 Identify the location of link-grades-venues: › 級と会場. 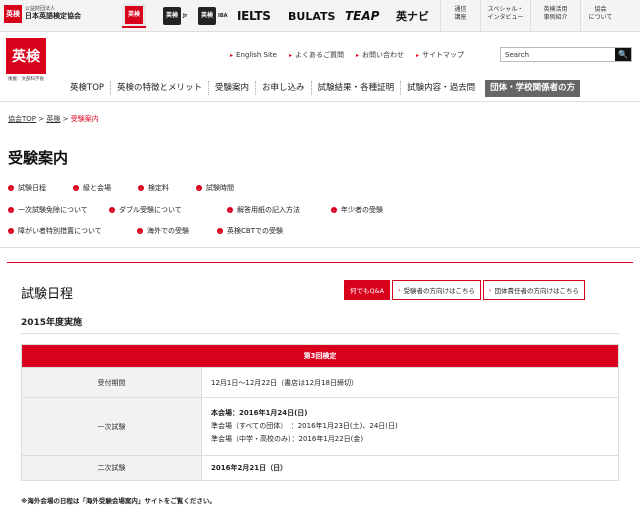
(92, 188).